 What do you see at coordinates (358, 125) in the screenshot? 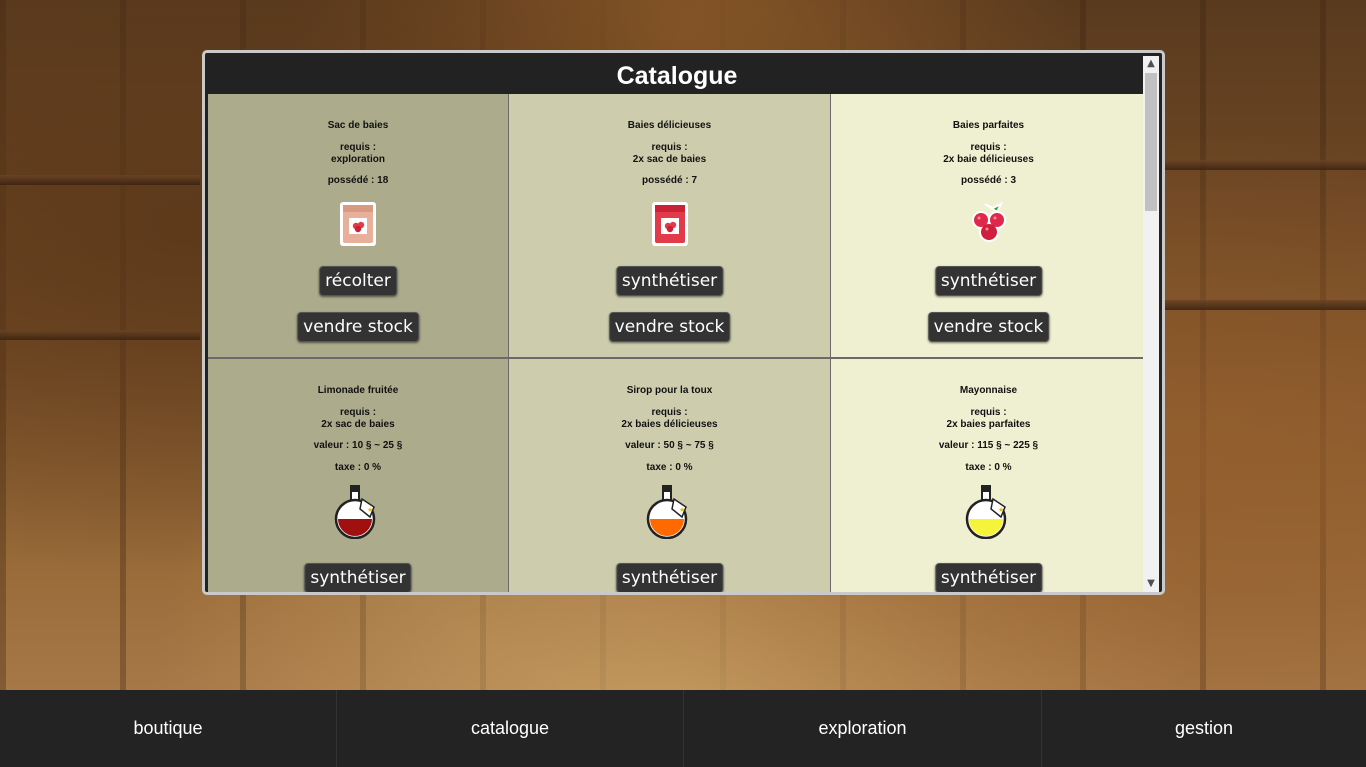
I see `item-name: Sac de baies` at bounding box center [358, 125].